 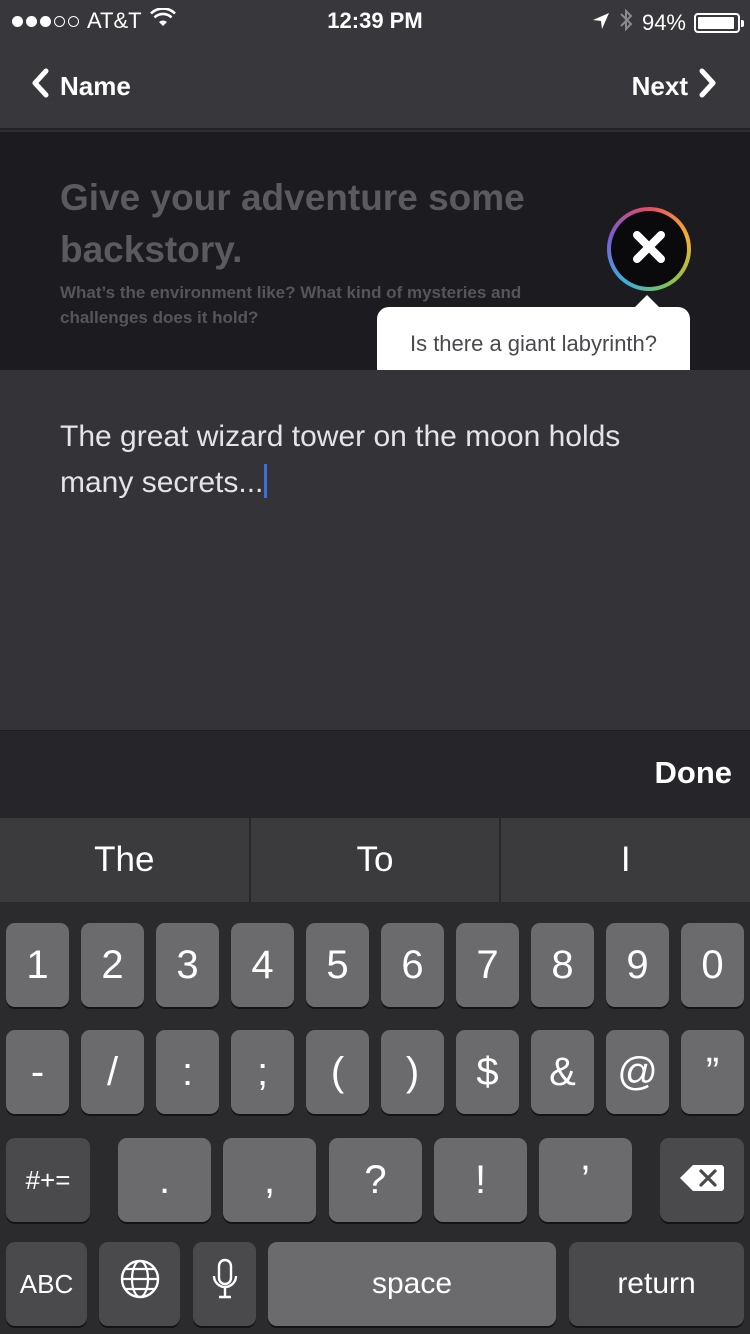 What do you see at coordinates (337, 1072) in the screenshot?
I see `key-open-paren: (` at bounding box center [337, 1072].